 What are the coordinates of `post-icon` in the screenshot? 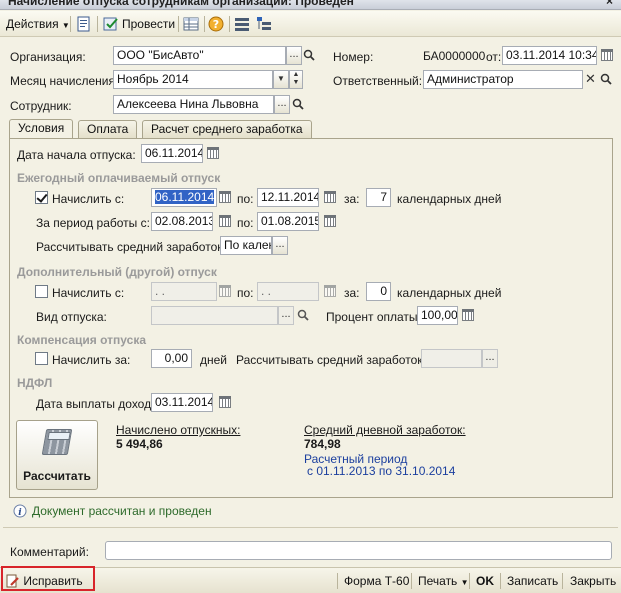 It's located at (110, 24).